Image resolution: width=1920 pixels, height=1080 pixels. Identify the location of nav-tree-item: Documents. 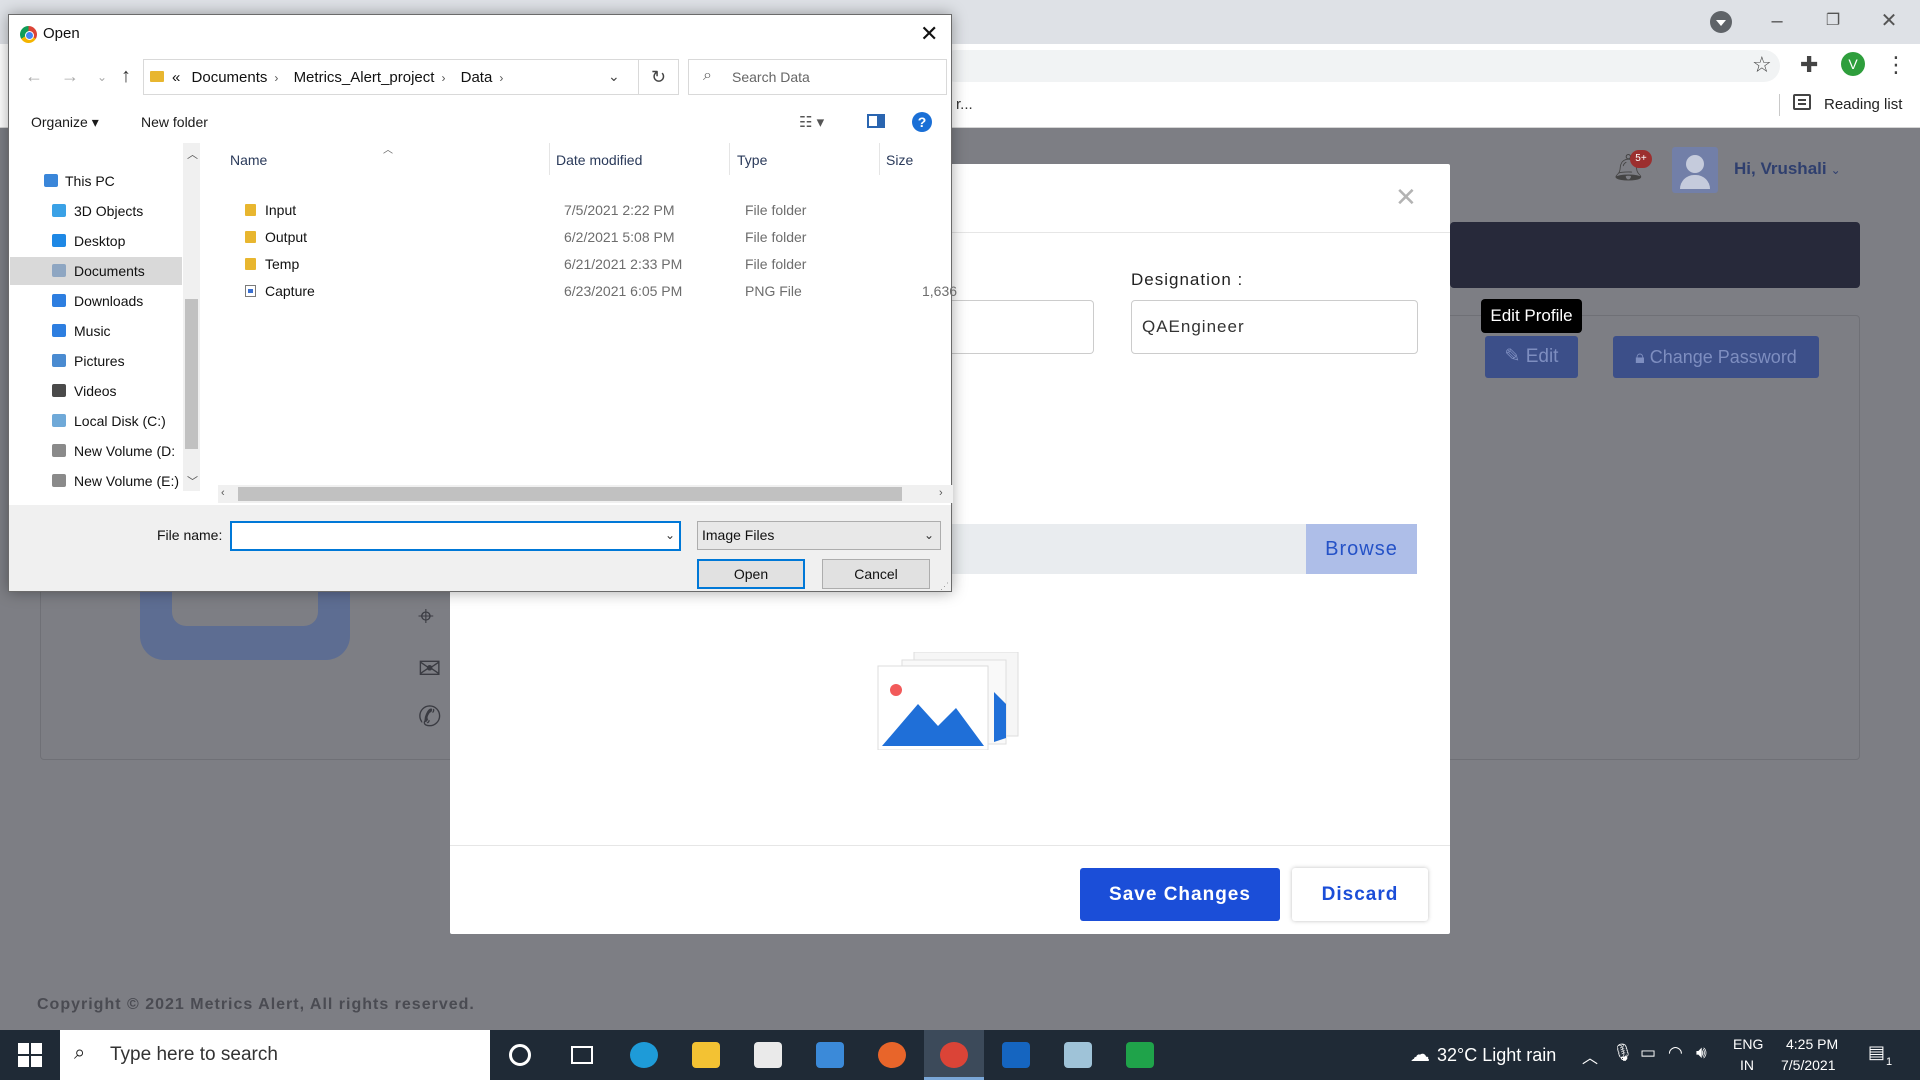
(96, 271).